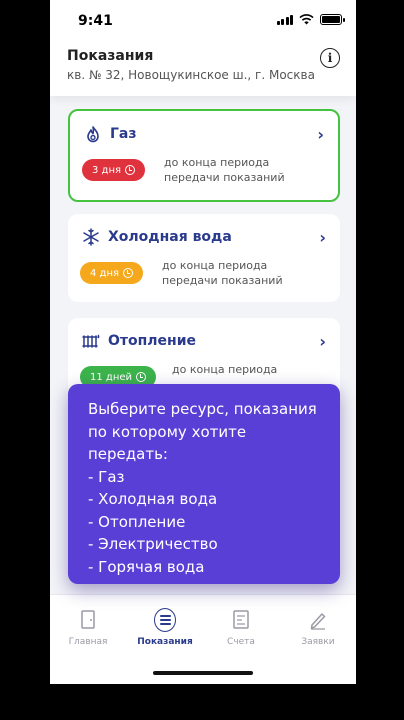 The height and width of the screenshot is (720, 404). I want to click on status-bar: 9:41, so click(203, 22).